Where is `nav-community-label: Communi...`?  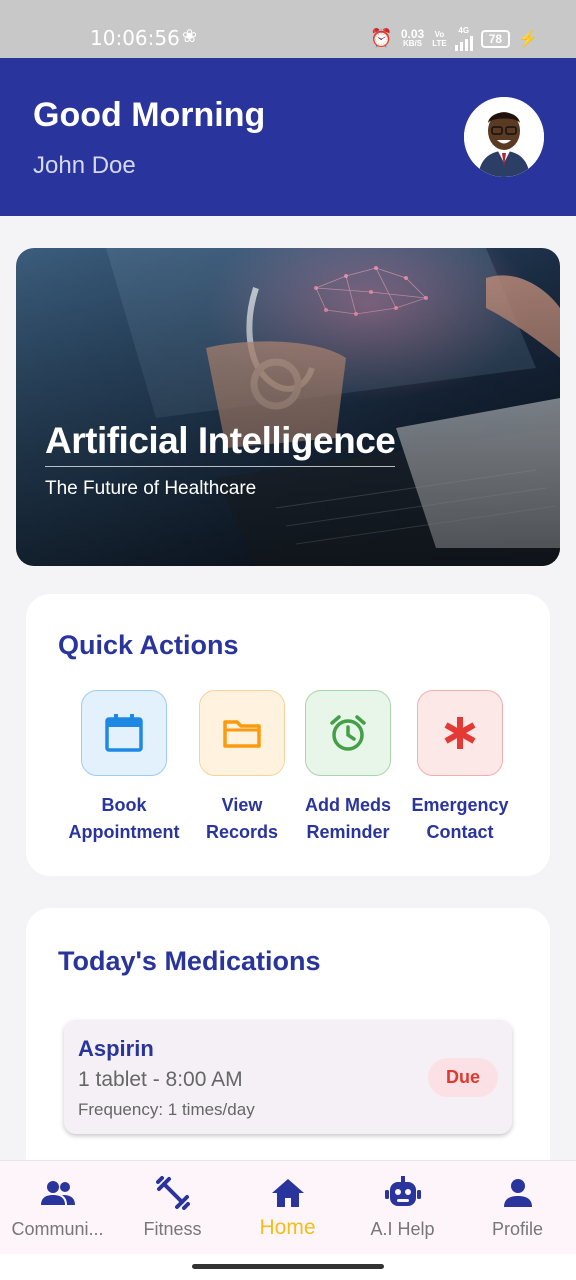
nav-community-label: Communi... is located at coordinates (57, 1229).